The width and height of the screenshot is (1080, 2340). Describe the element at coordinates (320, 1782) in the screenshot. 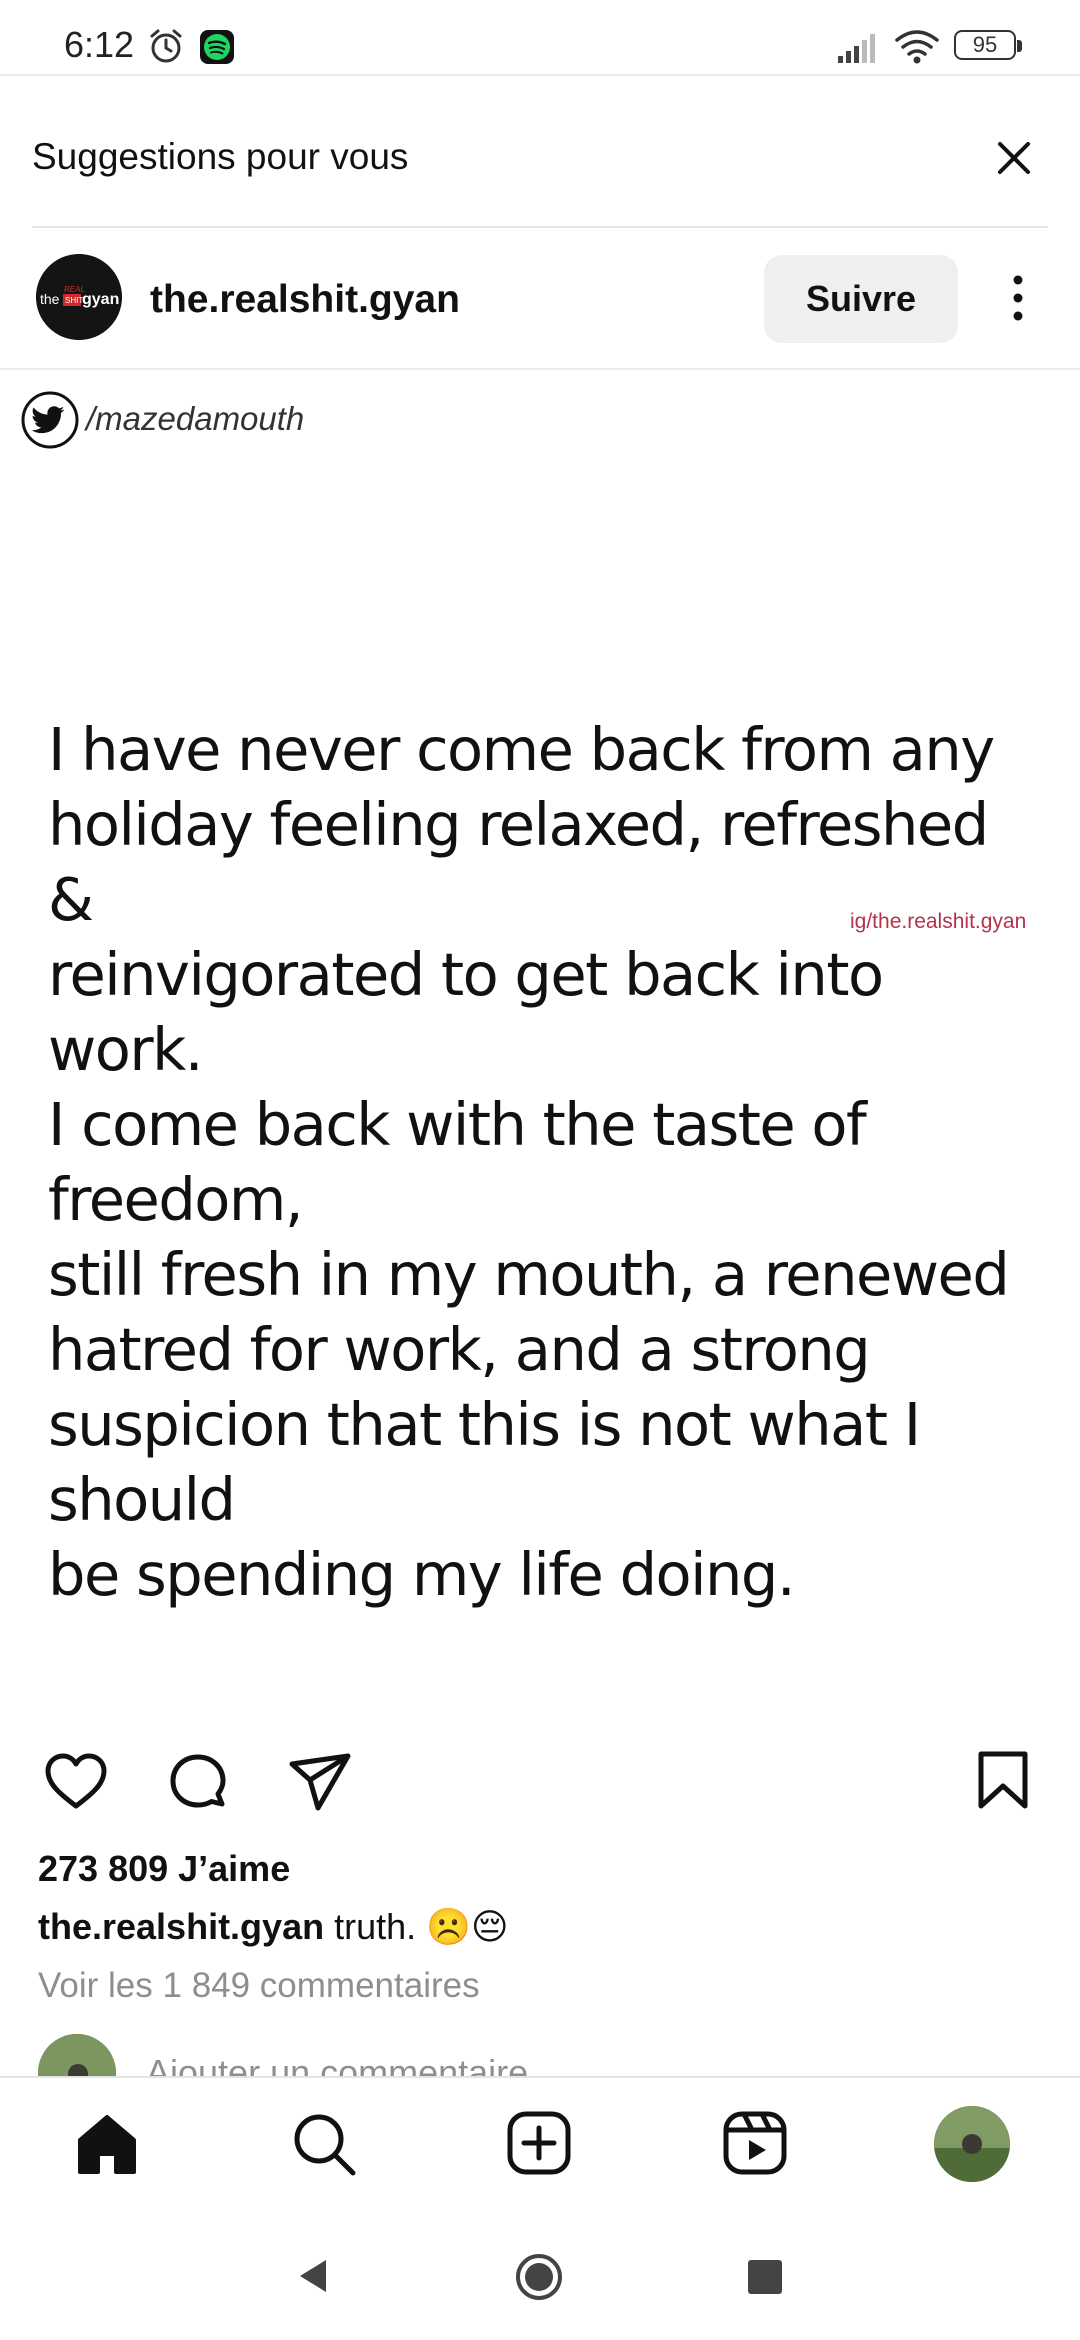

I see `share-icon` at that location.